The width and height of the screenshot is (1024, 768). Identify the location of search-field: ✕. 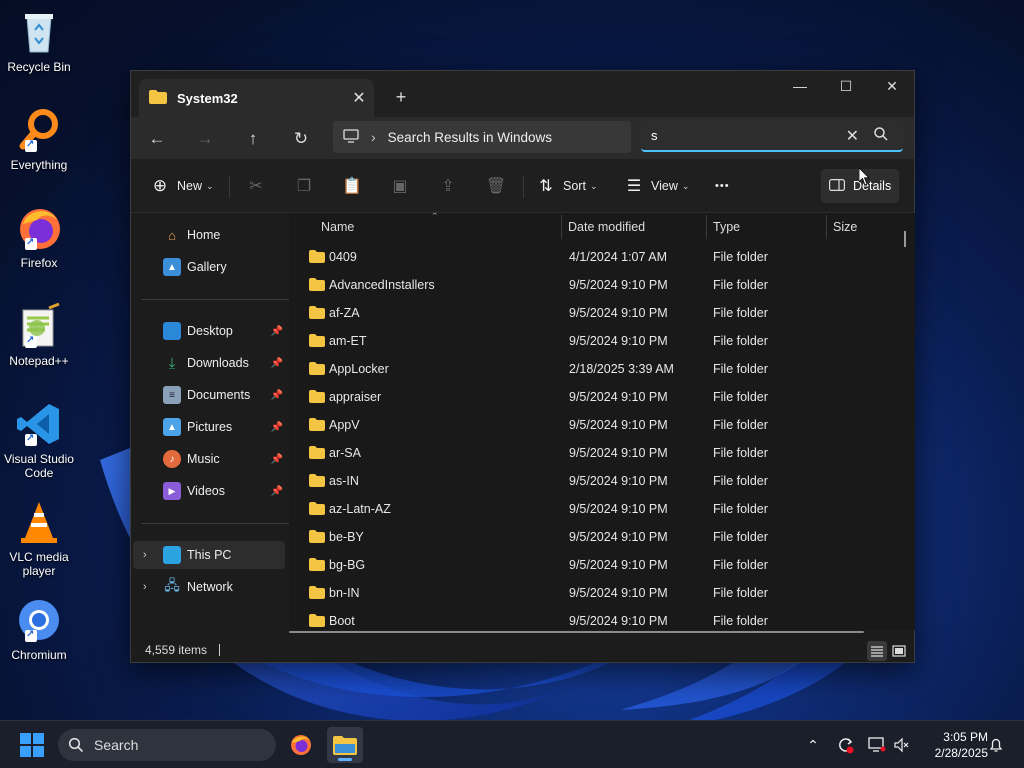
(772, 136).